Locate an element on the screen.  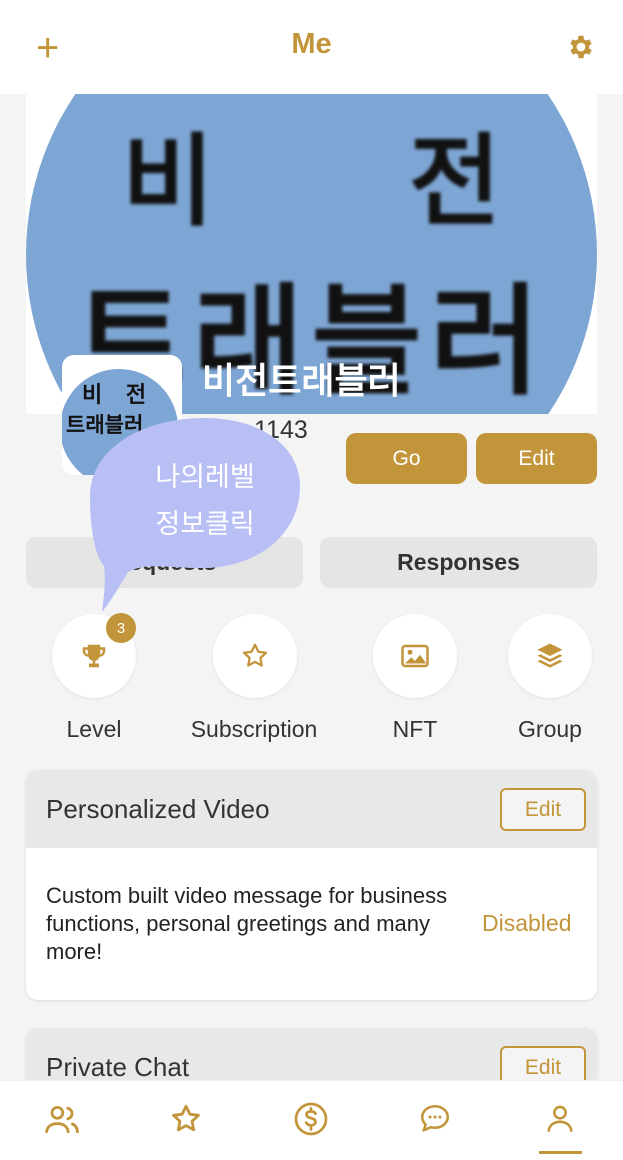
people-icon is located at coordinates (62, 1120).